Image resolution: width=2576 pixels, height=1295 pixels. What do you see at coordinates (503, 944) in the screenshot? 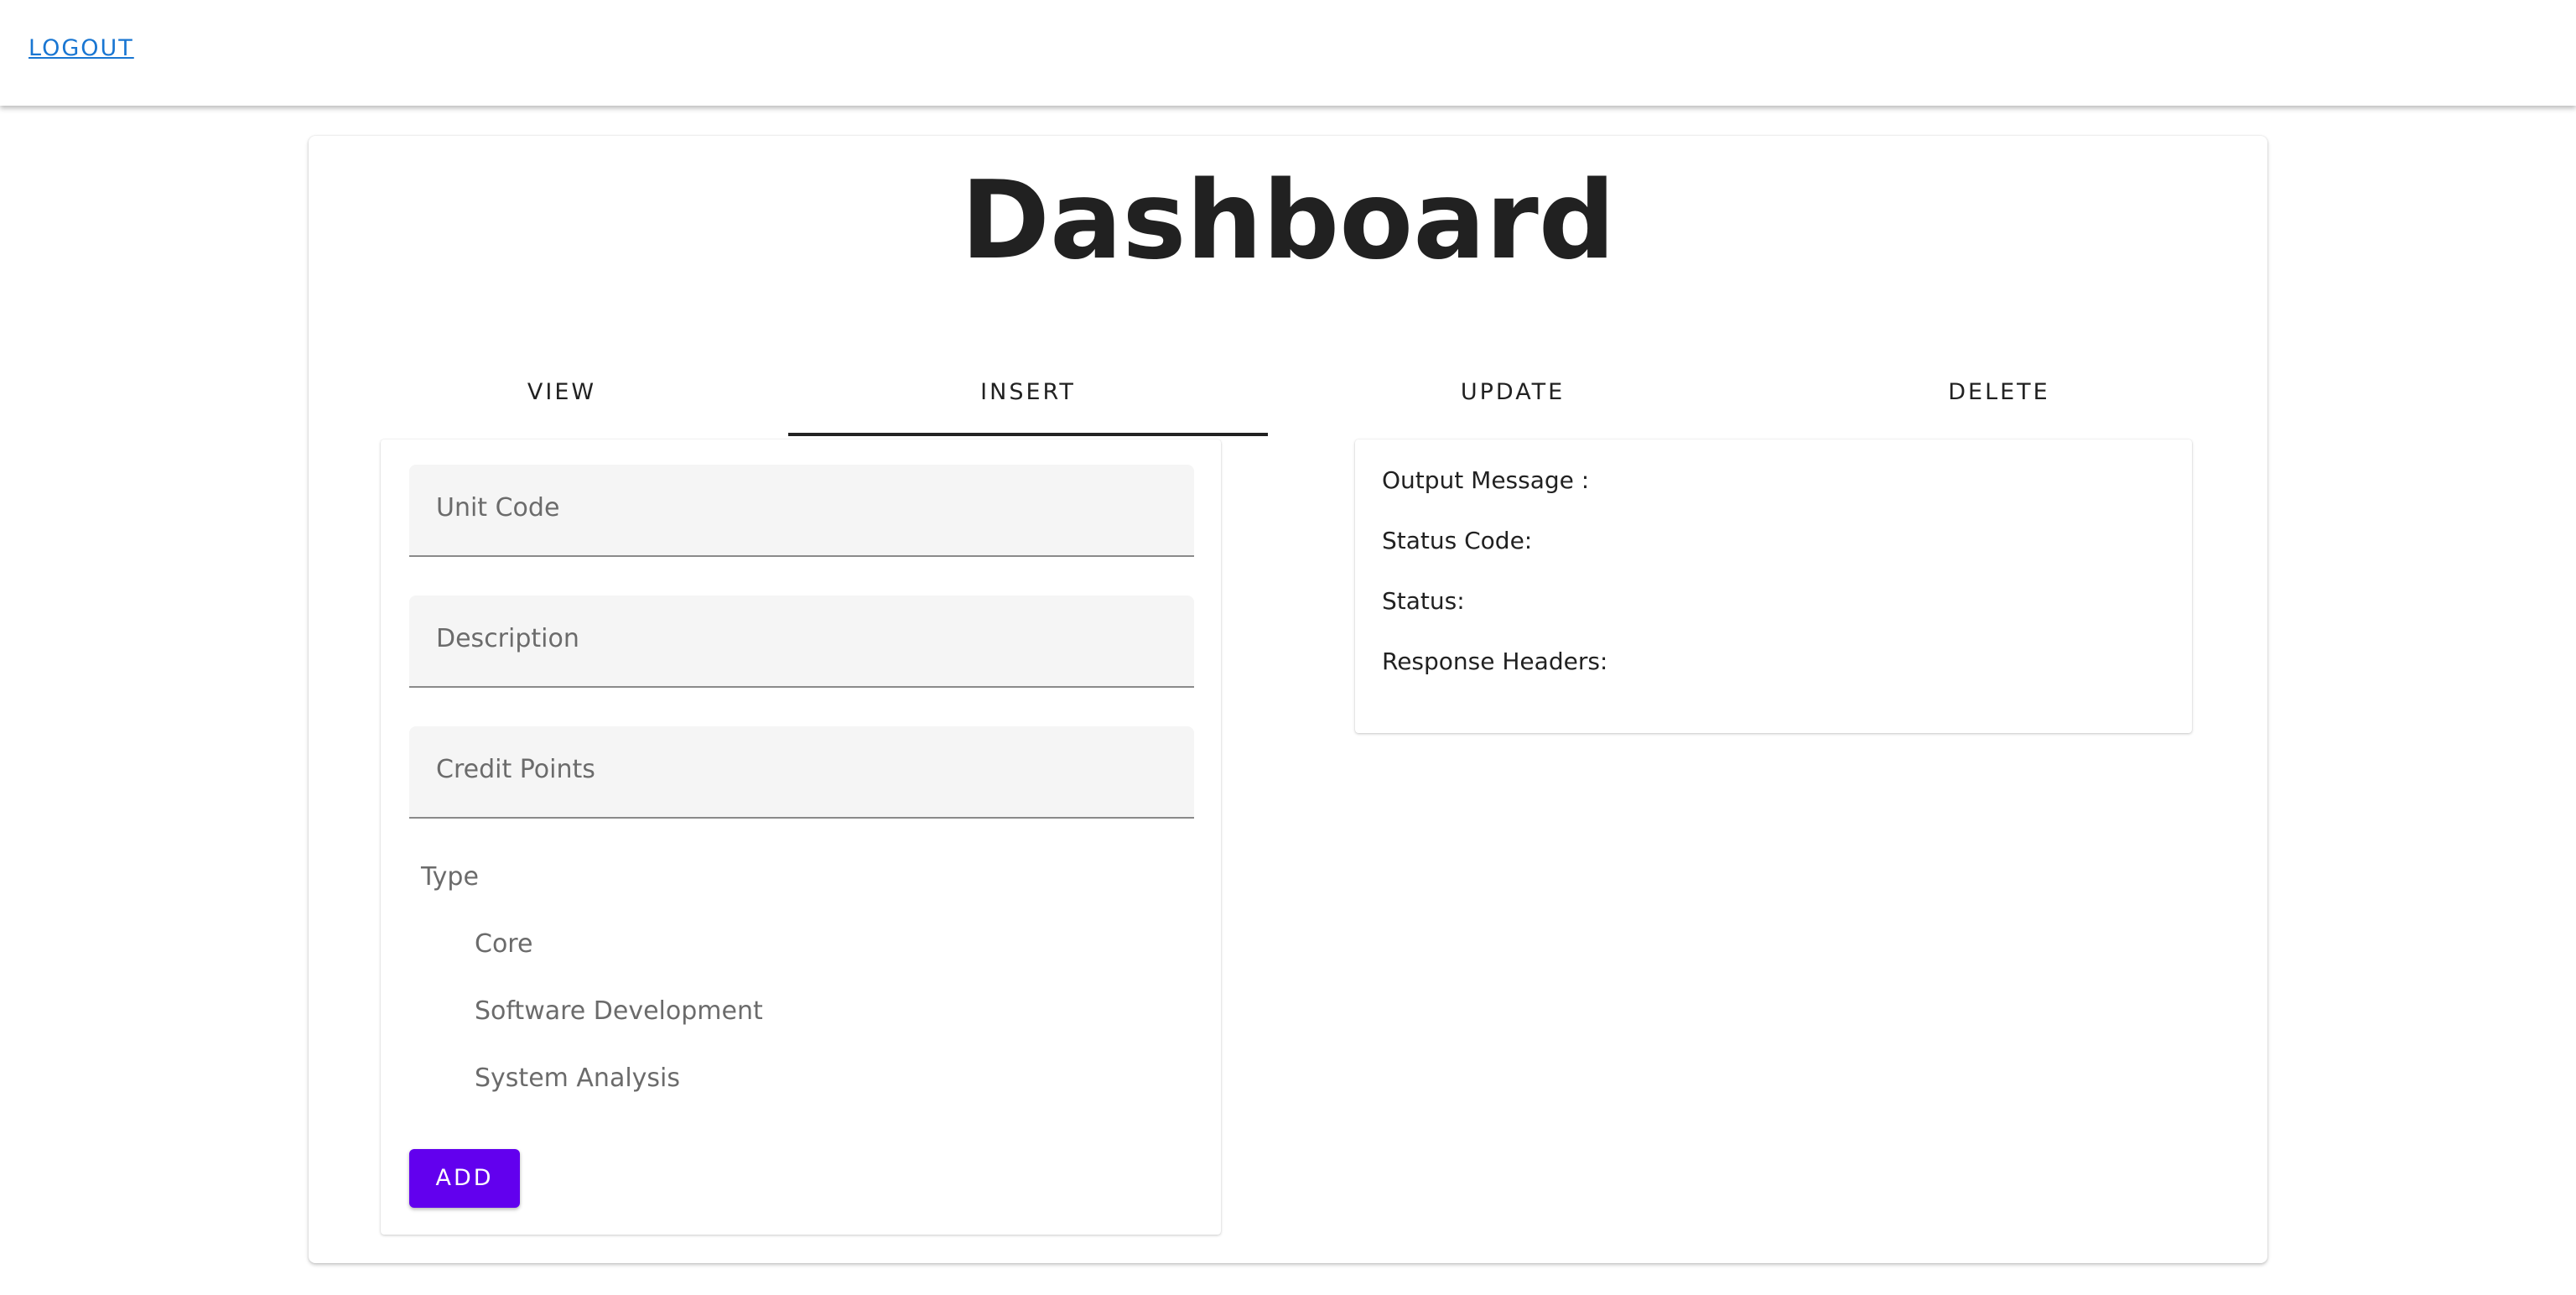
I see `type-option-core: Core` at bounding box center [503, 944].